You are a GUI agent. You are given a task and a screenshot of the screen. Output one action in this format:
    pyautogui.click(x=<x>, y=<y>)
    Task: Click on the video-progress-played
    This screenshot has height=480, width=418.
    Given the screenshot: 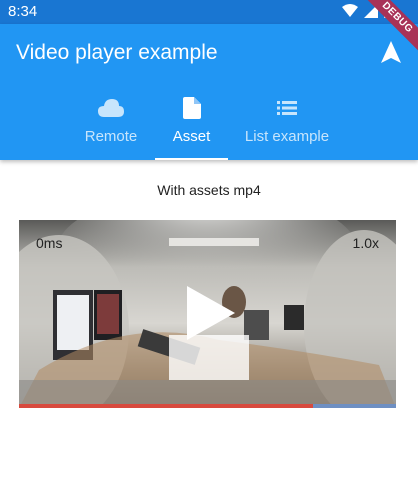 What is the action you would take?
    pyautogui.click(x=166, y=406)
    